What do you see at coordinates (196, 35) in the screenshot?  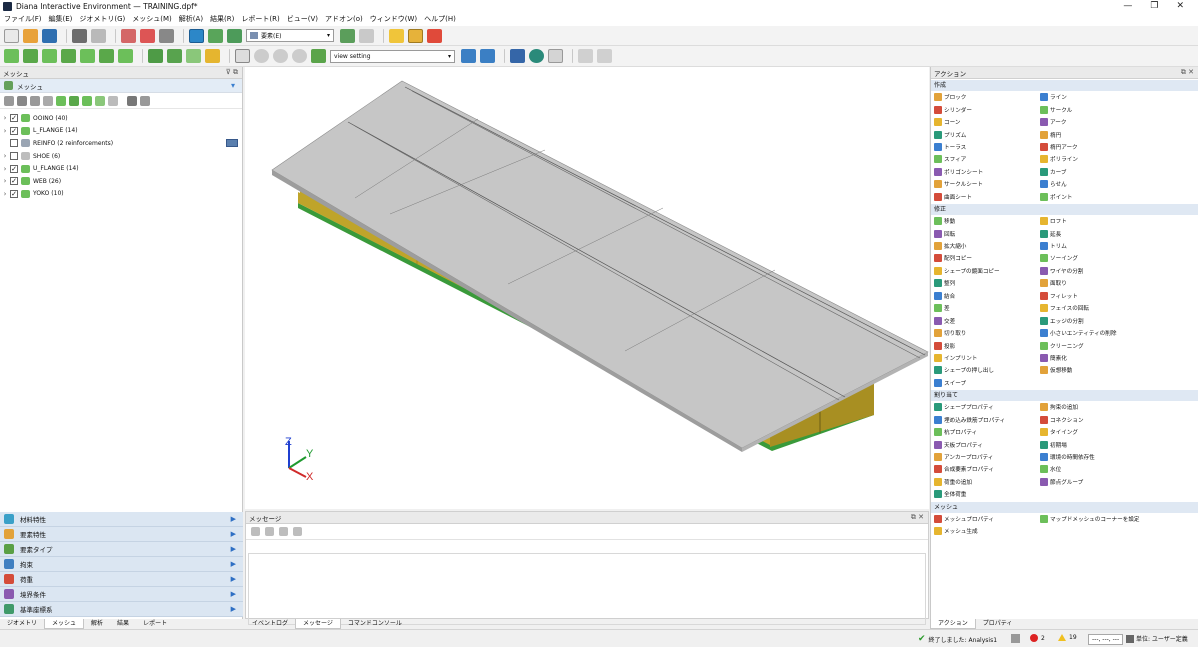 I see `select-mode-icon` at bounding box center [196, 35].